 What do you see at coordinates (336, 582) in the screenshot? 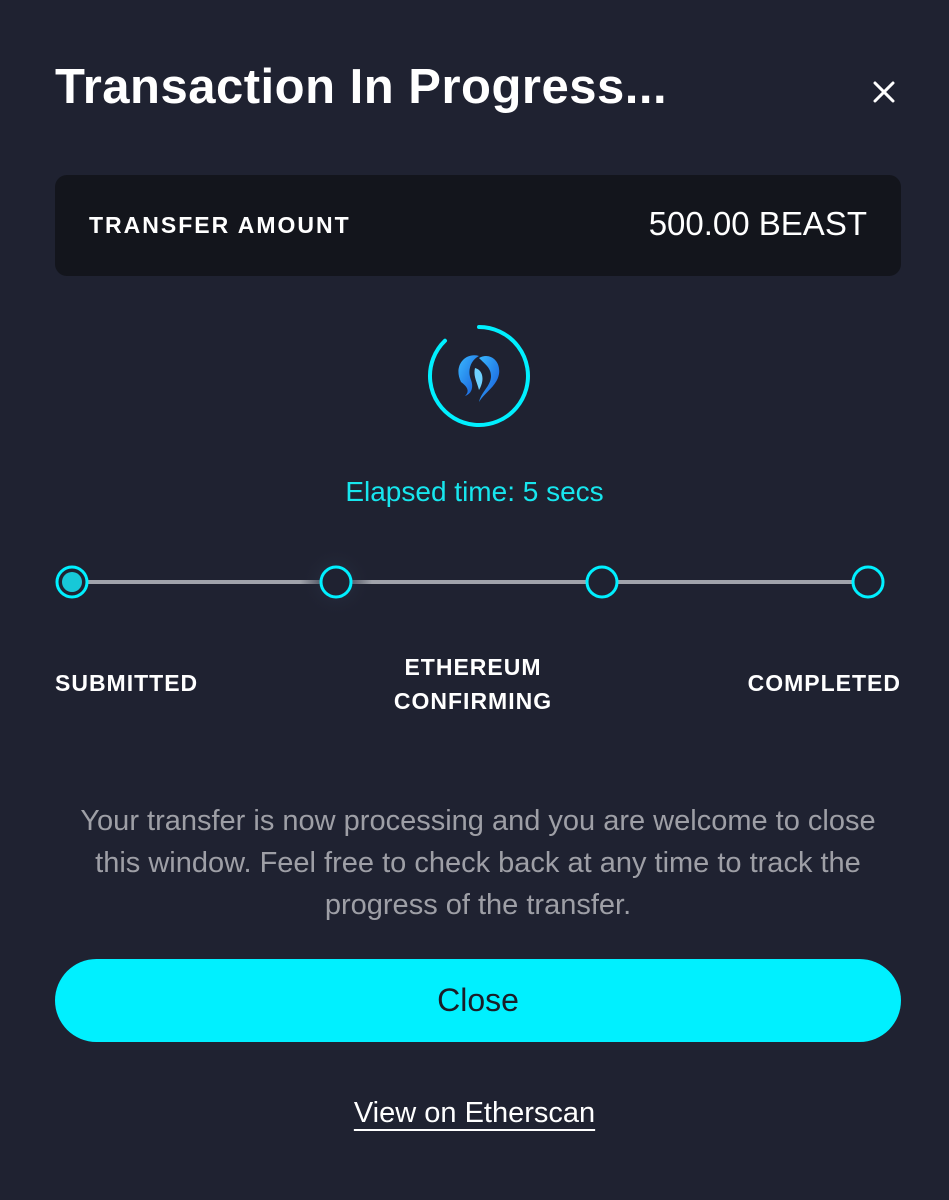
I see `step-node-confirming` at bounding box center [336, 582].